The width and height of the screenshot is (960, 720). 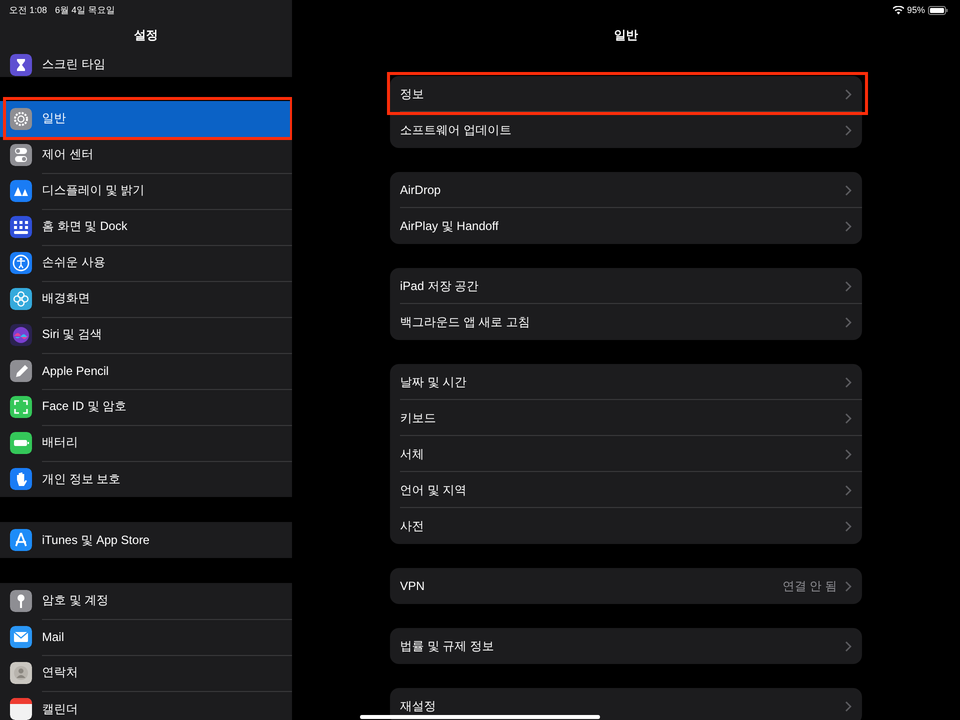 What do you see at coordinates (626, 704) in the screenshot?
I see `settings-row: 재설정` at bounding box center [626, 704].